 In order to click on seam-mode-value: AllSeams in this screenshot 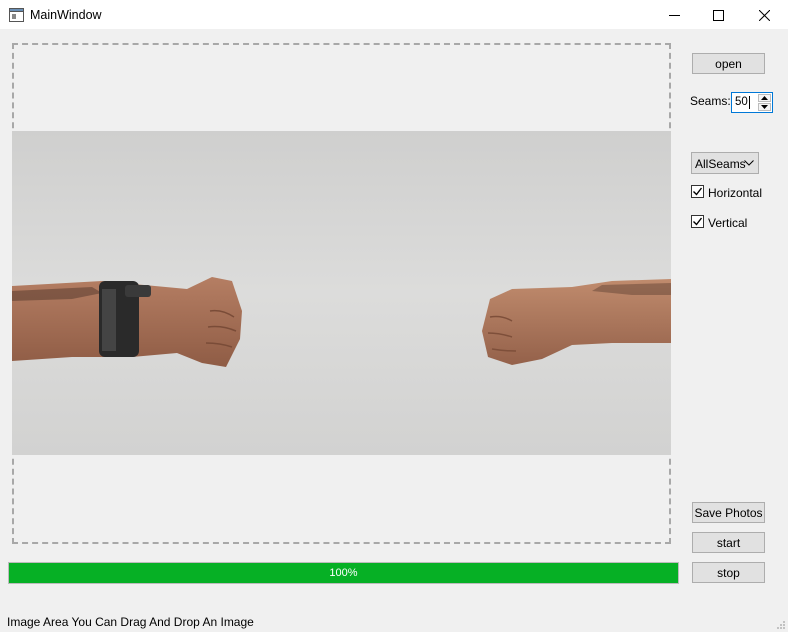, I will do `click(720, 164)`.